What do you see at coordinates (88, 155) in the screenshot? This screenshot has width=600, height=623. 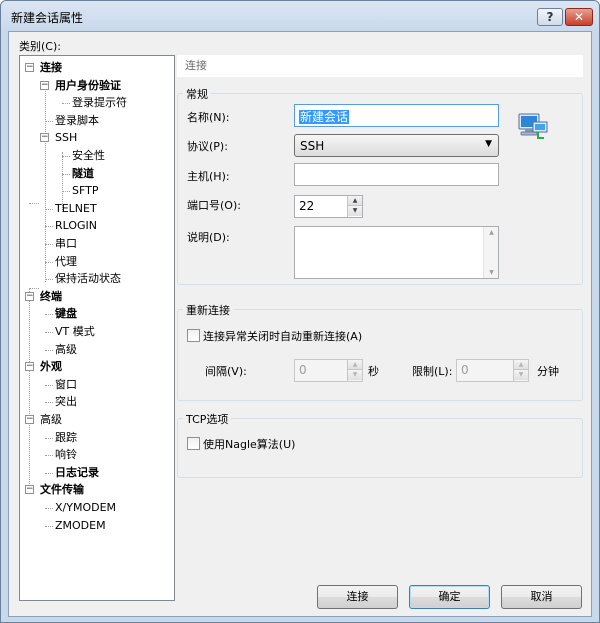 I see `tree-item: 安全性` at bounding box center [88, 155].